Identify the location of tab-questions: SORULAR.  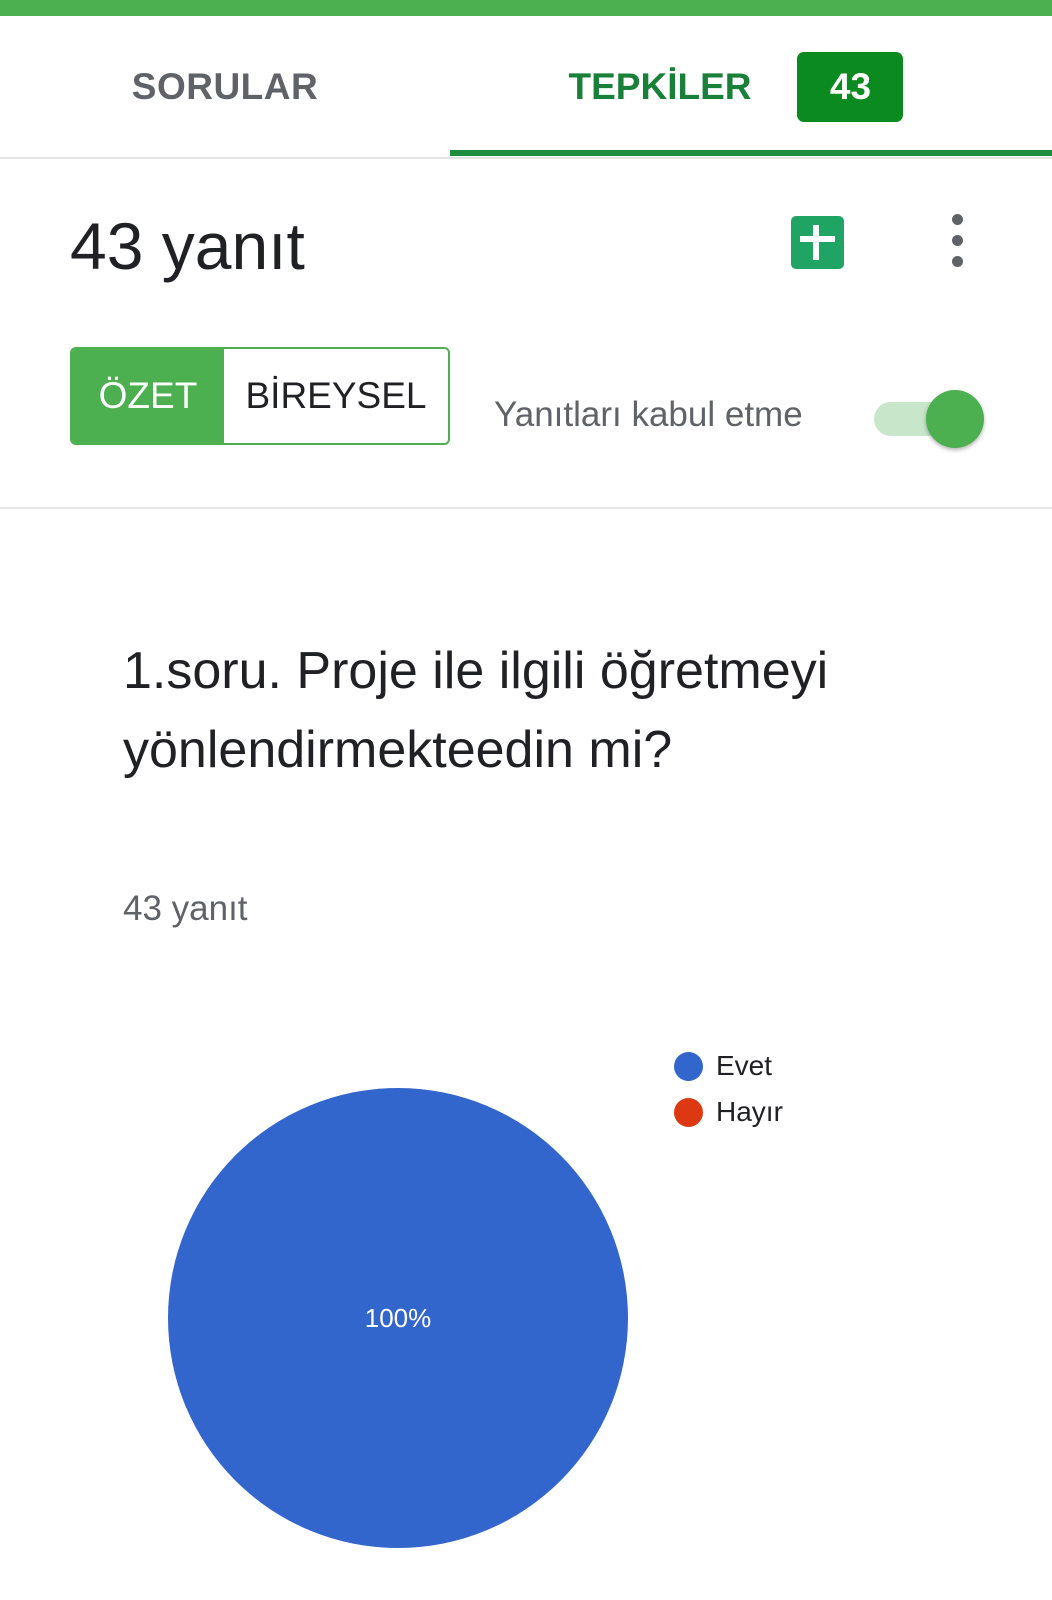
(225, 87).